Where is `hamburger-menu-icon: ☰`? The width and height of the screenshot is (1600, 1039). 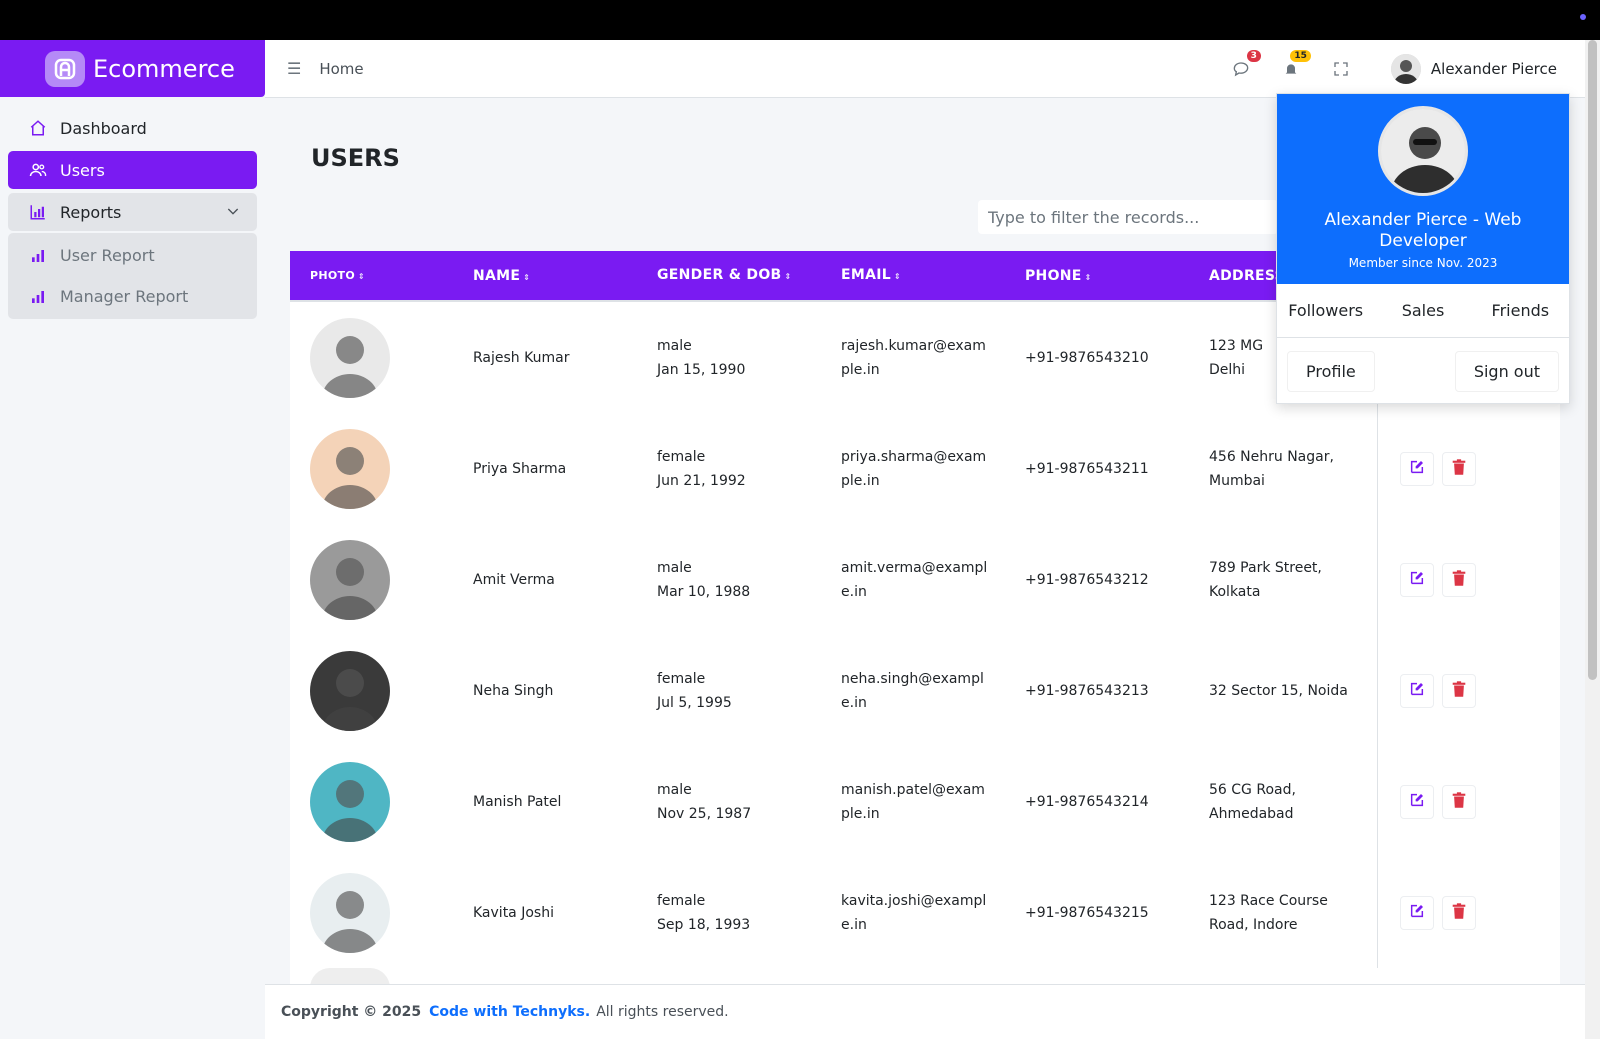
hamburger-menu-icon: ☰ is located at coordinates (294, 68).